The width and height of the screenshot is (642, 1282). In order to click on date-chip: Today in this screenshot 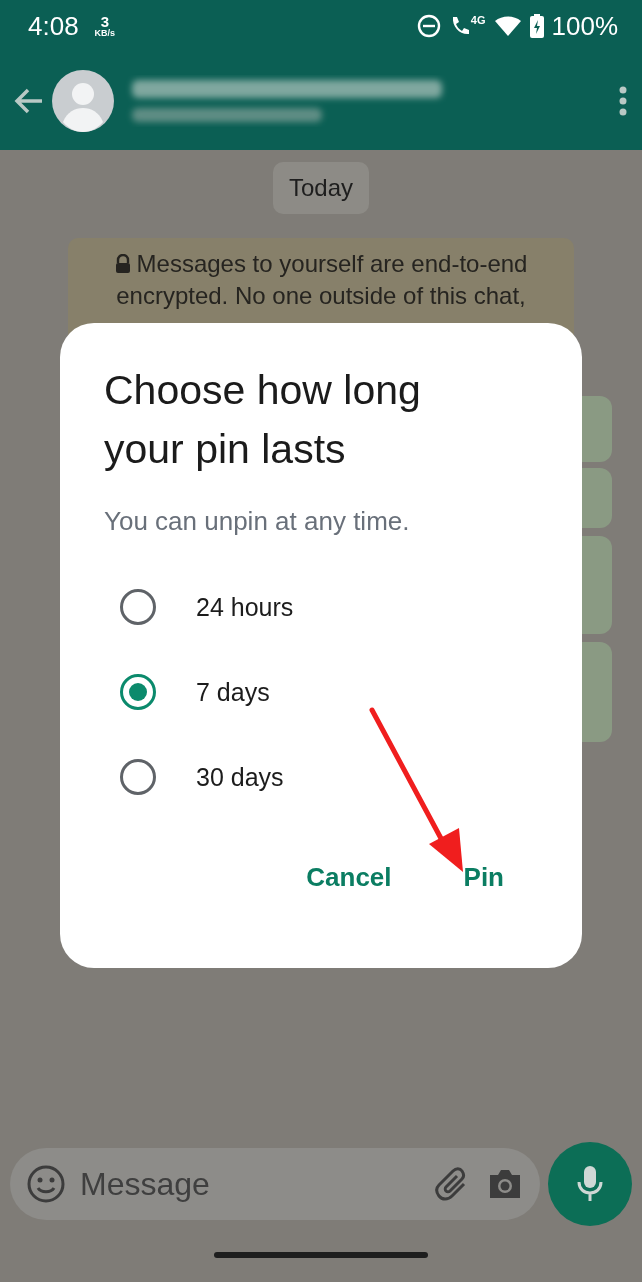, I will do `click(320, 188)`.